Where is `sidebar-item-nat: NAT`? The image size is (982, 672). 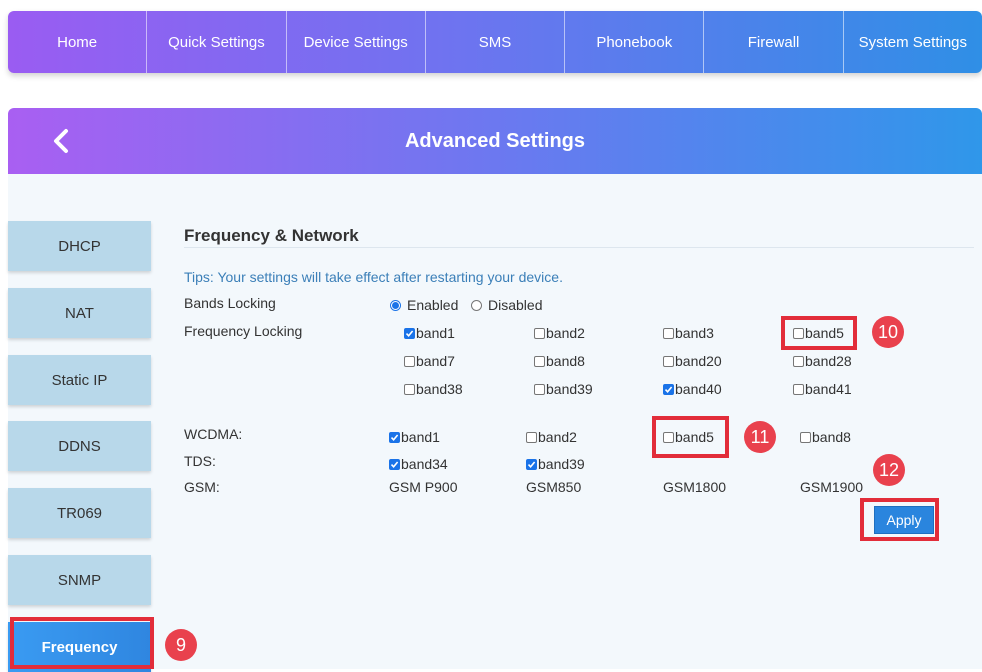
sidebar-item-nat: NAT is located at coordinates (79, 313).